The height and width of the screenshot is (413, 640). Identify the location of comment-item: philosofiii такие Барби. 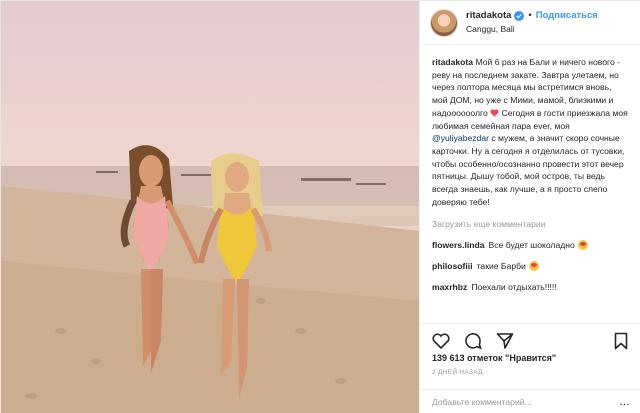
(530, 266).